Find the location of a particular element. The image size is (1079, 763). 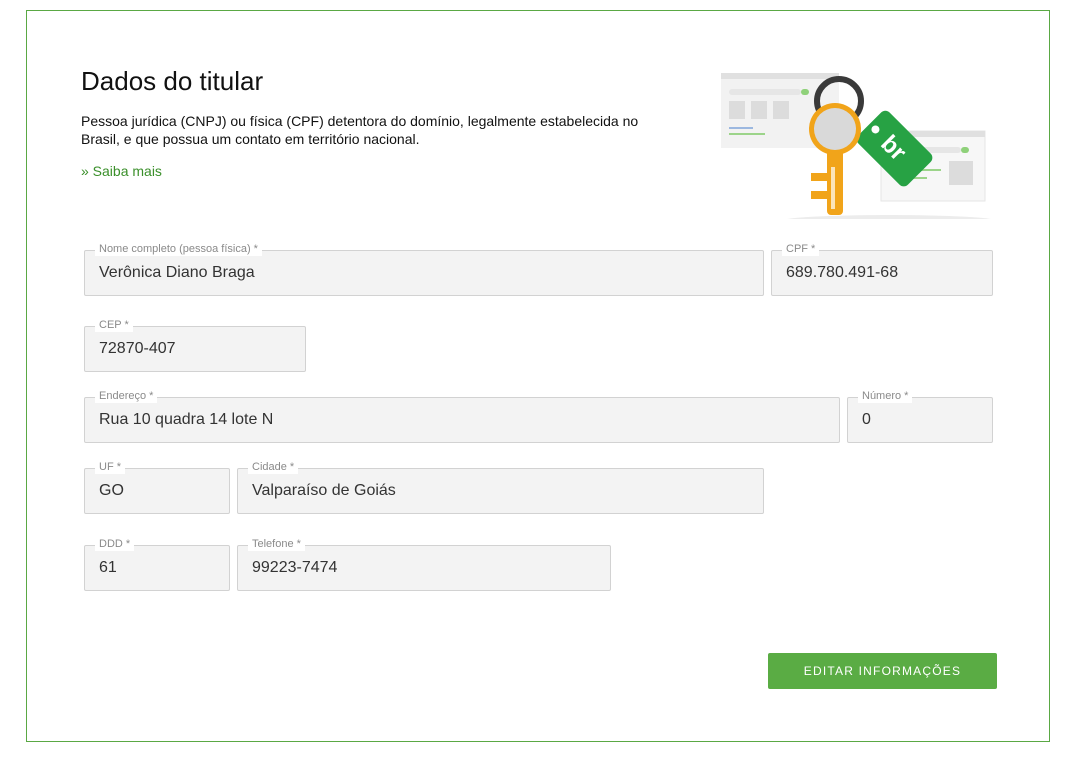

cpf-label: CPF * is located at coordinates (801, 249).